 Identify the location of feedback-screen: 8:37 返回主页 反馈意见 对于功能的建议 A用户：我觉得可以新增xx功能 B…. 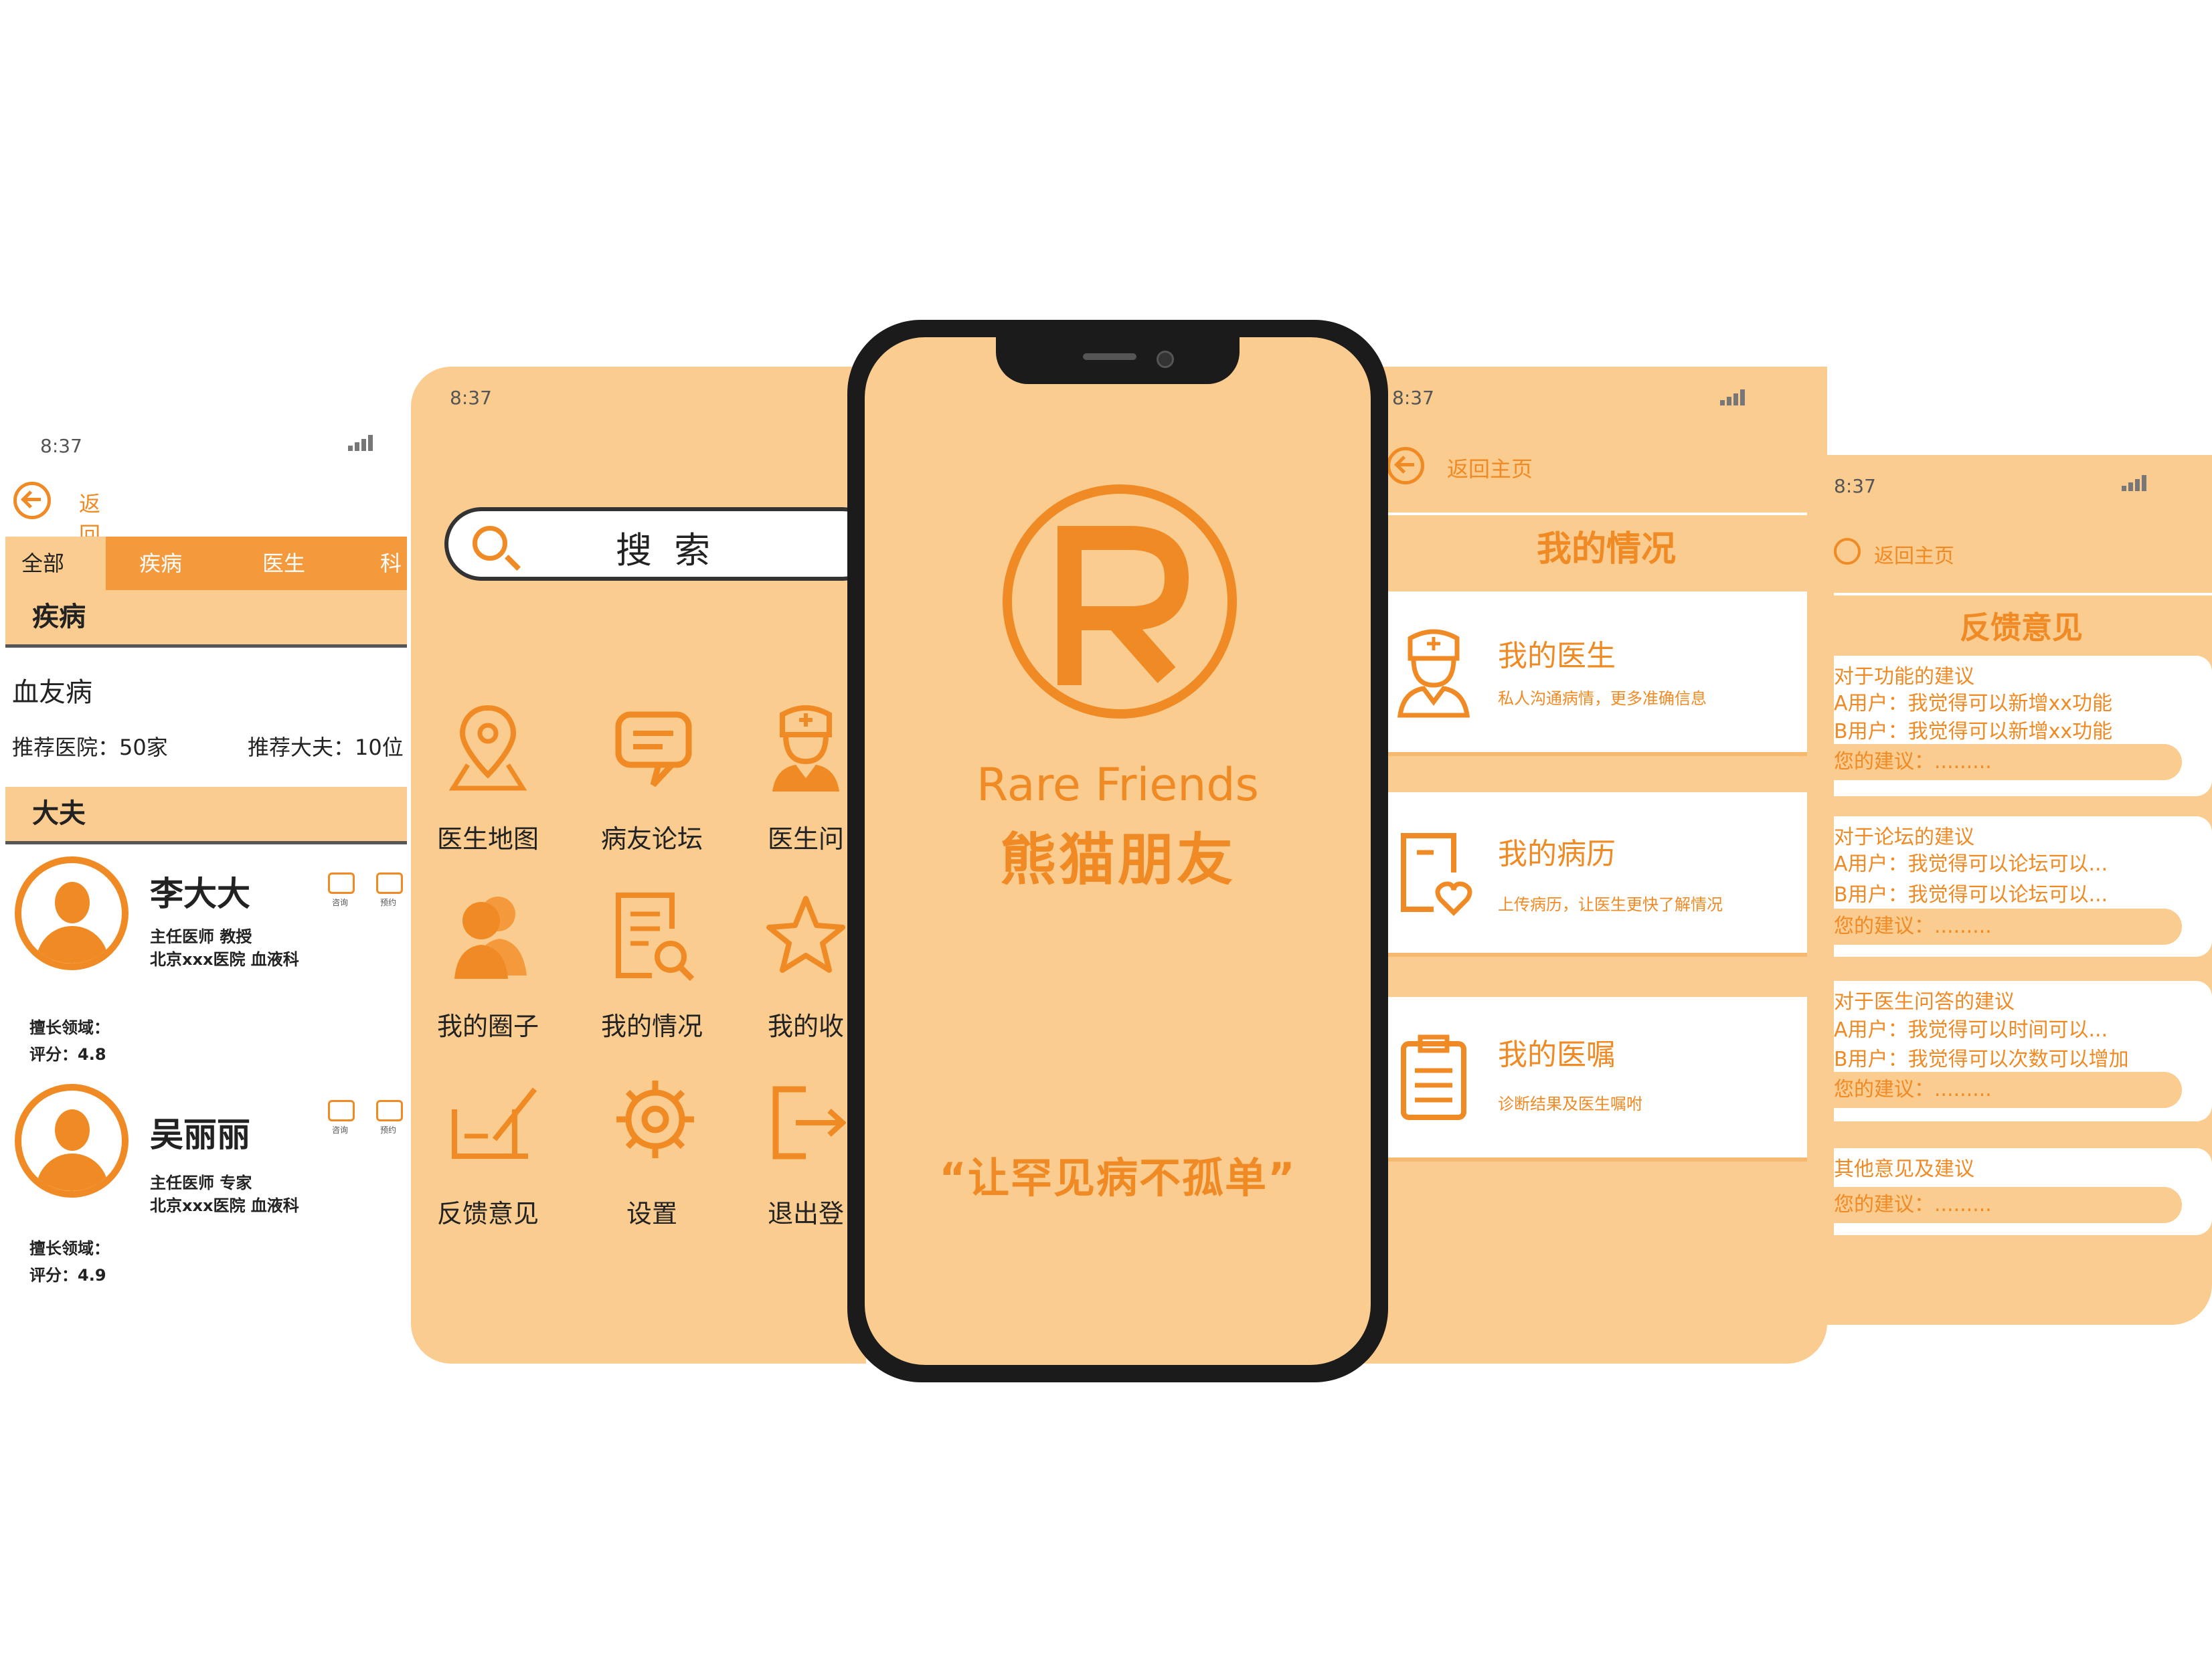
(2009, 890).